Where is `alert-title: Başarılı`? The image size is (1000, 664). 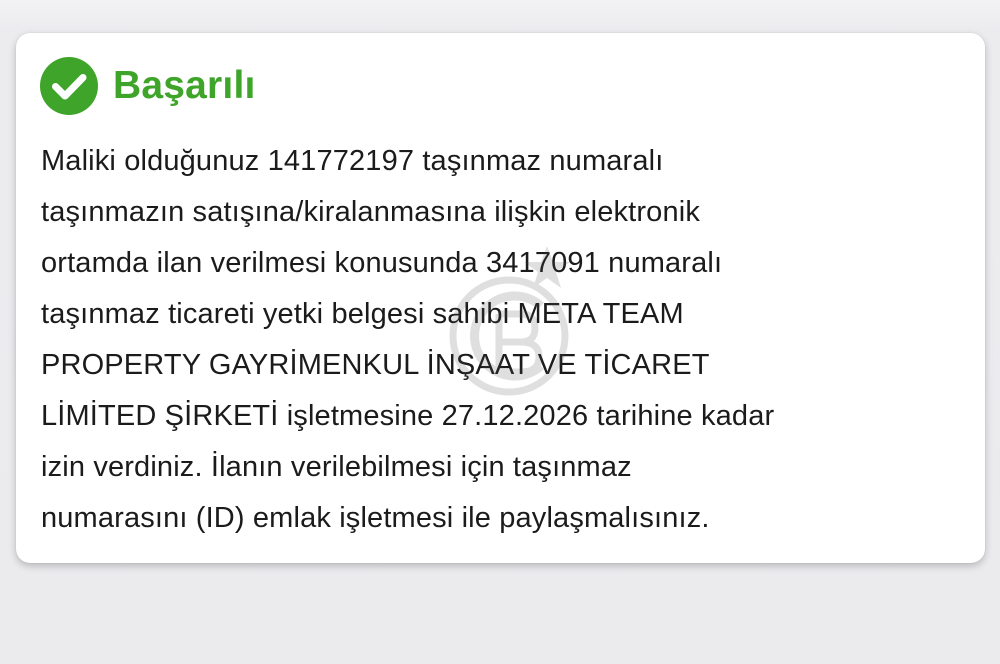 alert-title: Başarılı is located at coordinates (184, 85).